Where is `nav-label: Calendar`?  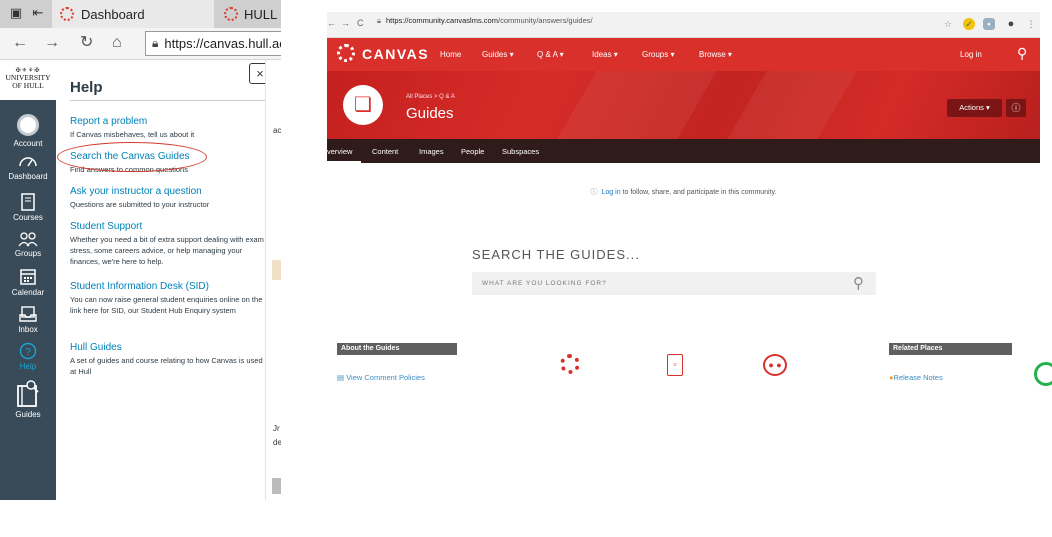 nav-label: Calendar is located at coordinates (28, 292).